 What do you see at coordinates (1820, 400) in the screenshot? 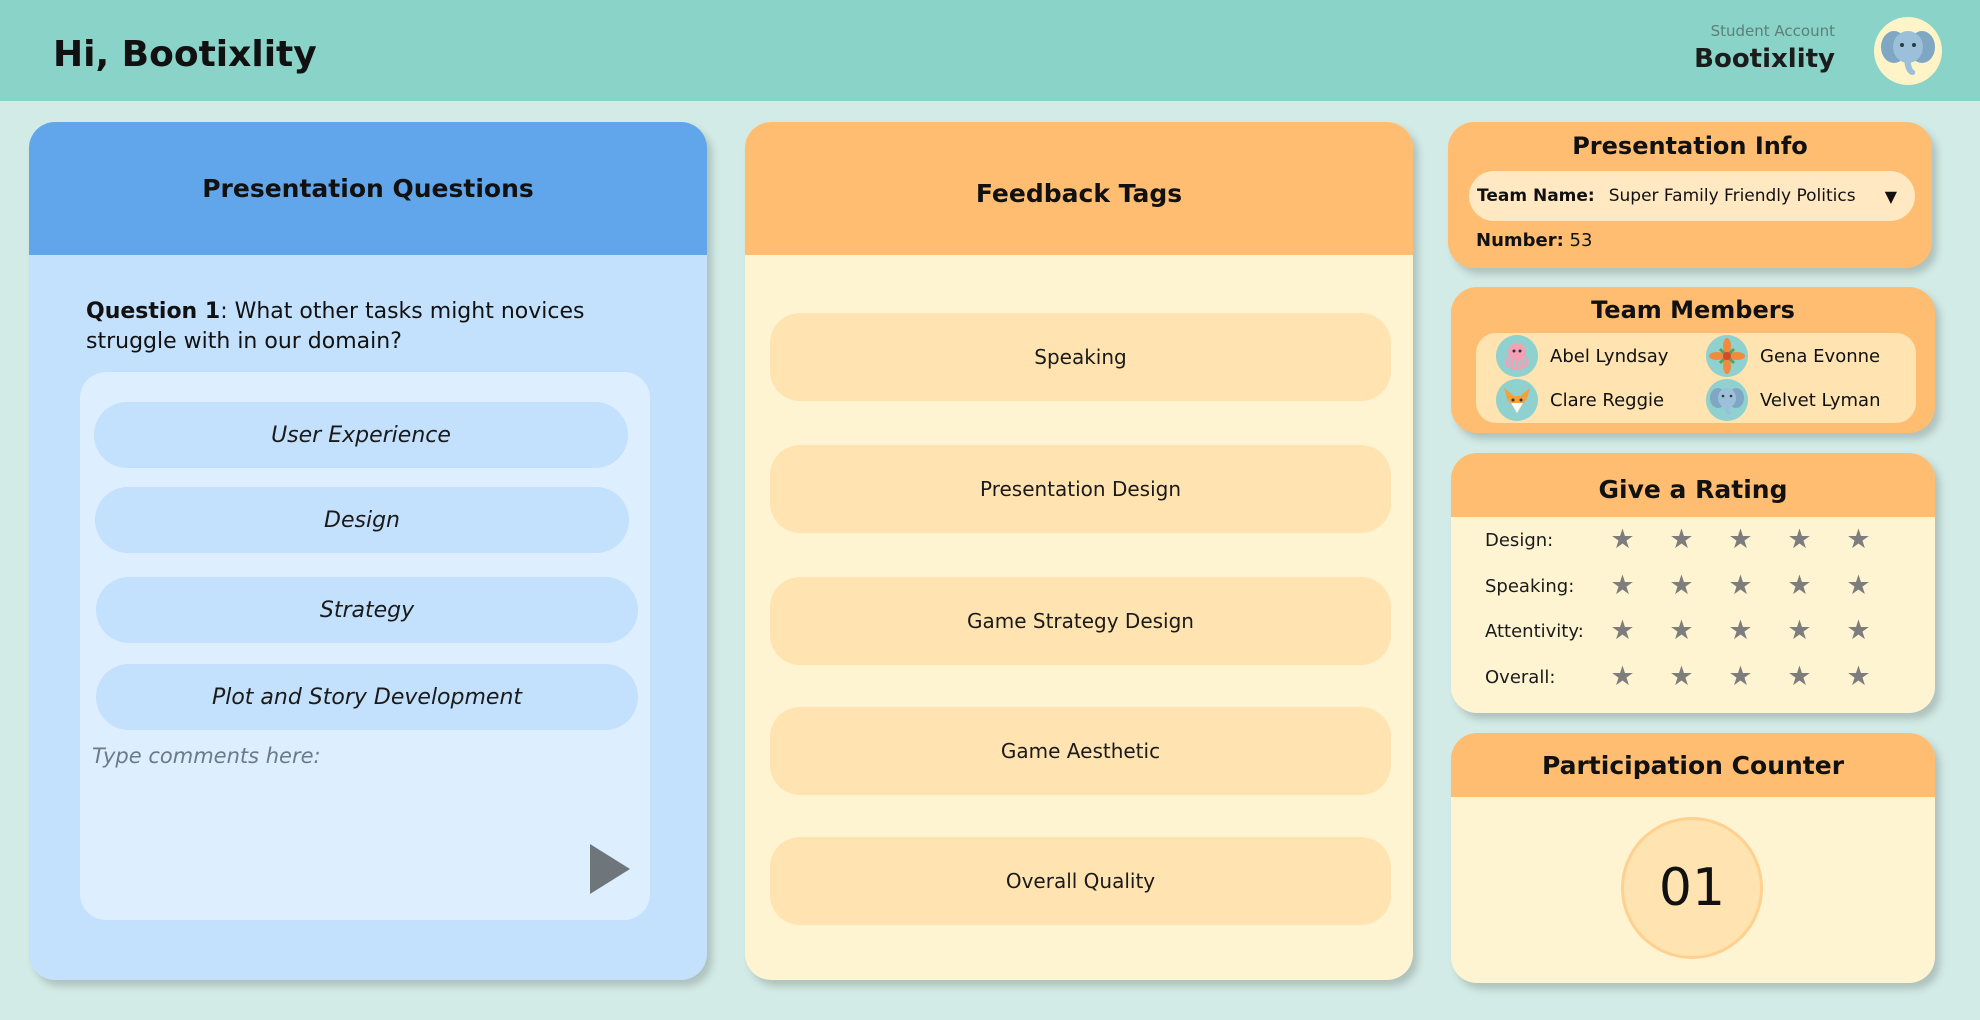
I see `member-name: Velvet Lyman` at bounding box center [1820, 400].